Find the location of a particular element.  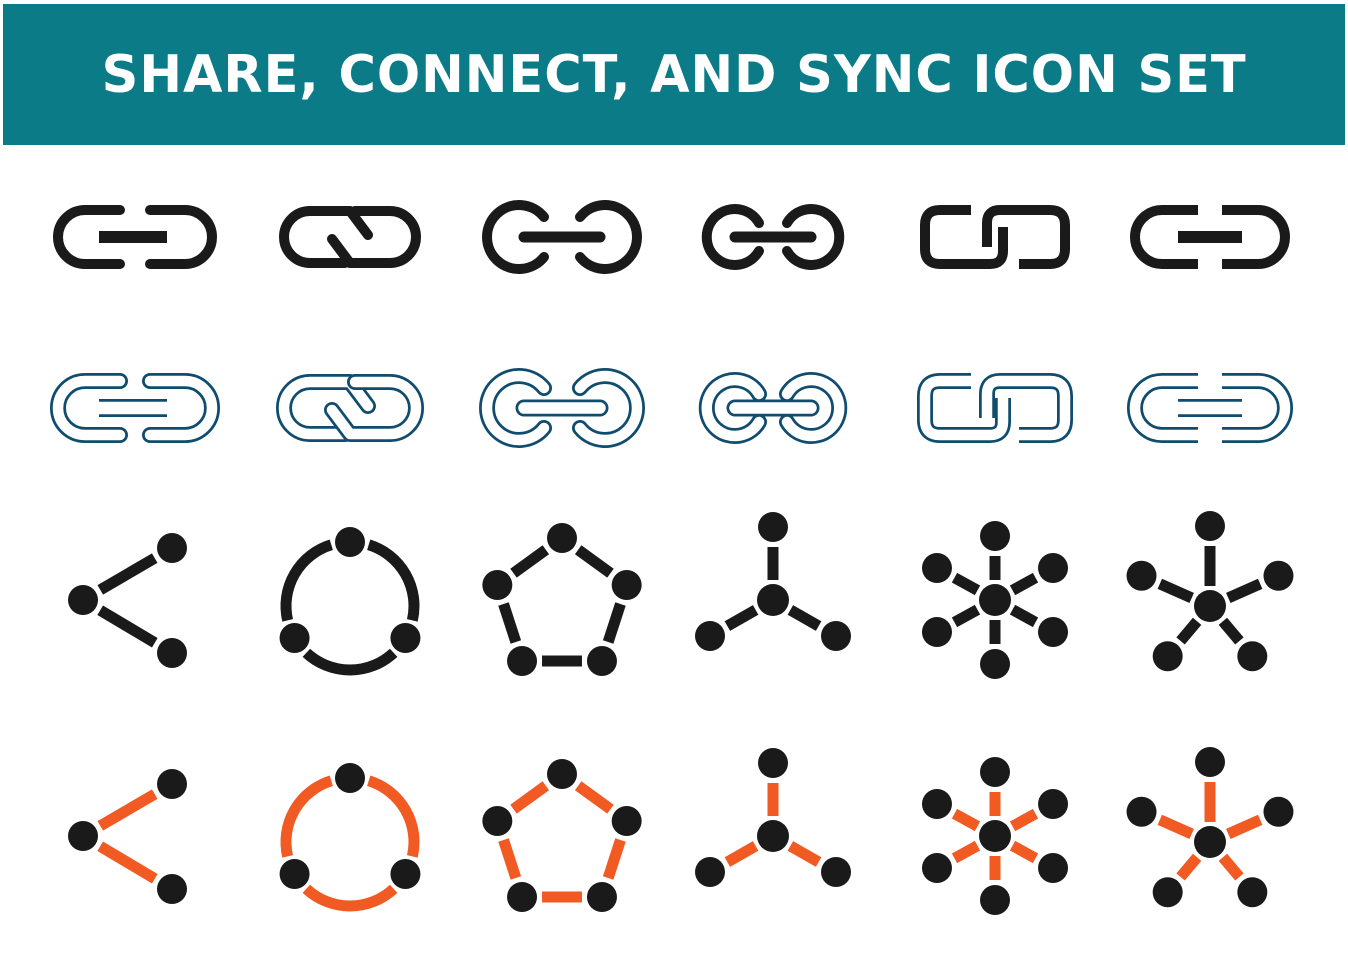

share-icon is located at coordinates (135, 836).